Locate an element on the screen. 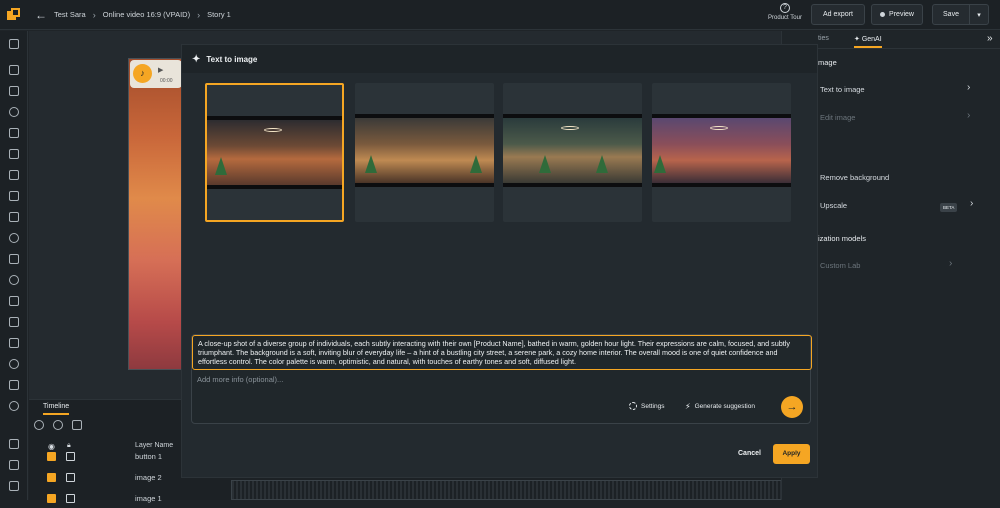  widget-icon is located at coordinates (14, 217).